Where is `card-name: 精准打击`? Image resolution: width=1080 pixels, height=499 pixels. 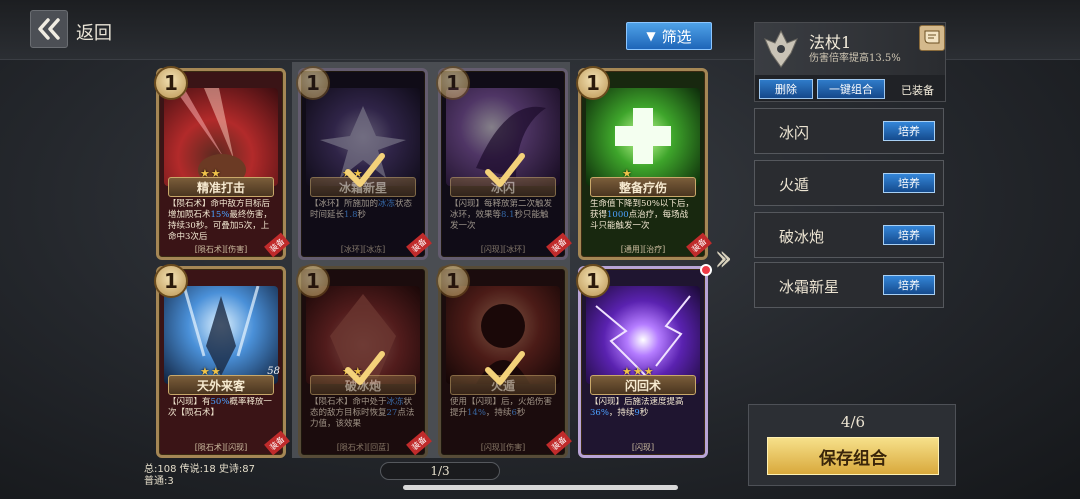 card-name: 精准打击 is located at coordinates (221, 187).